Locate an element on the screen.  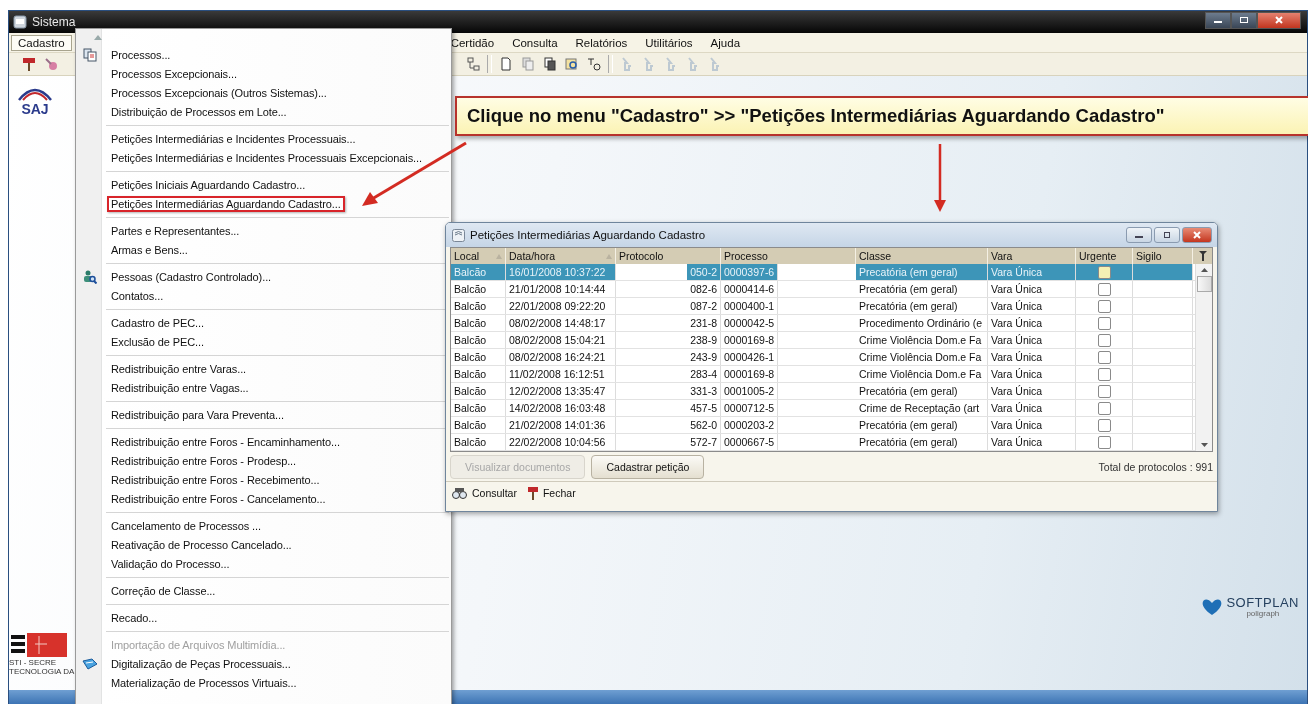
table-row: Balcão 12/02/2008 13:35:47 331-3 0001005-2 Precatória (em geral) Vara Única is located at coordinates (823, 391).